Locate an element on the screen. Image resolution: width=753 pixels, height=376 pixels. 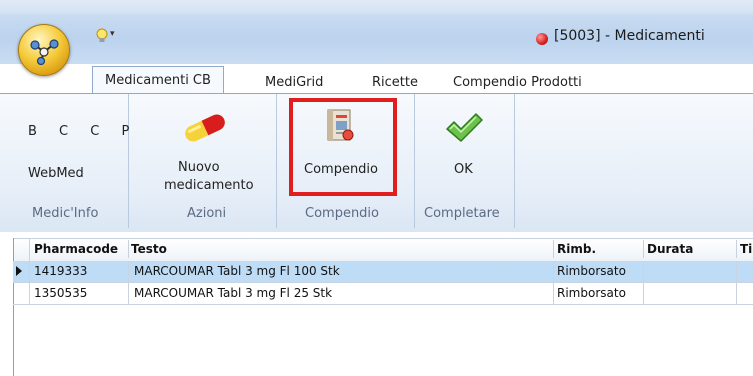
molecule-icon is located at coordinates (44, 52).